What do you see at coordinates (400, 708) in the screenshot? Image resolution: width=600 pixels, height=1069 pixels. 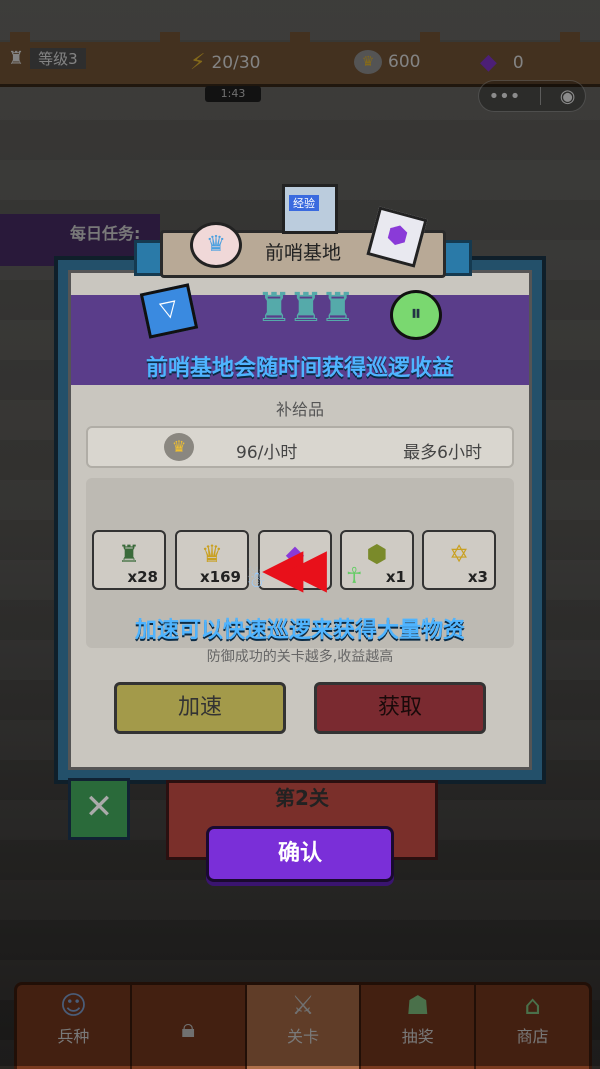 I see `claim-button: 获取` at bounding box center [400, 708].